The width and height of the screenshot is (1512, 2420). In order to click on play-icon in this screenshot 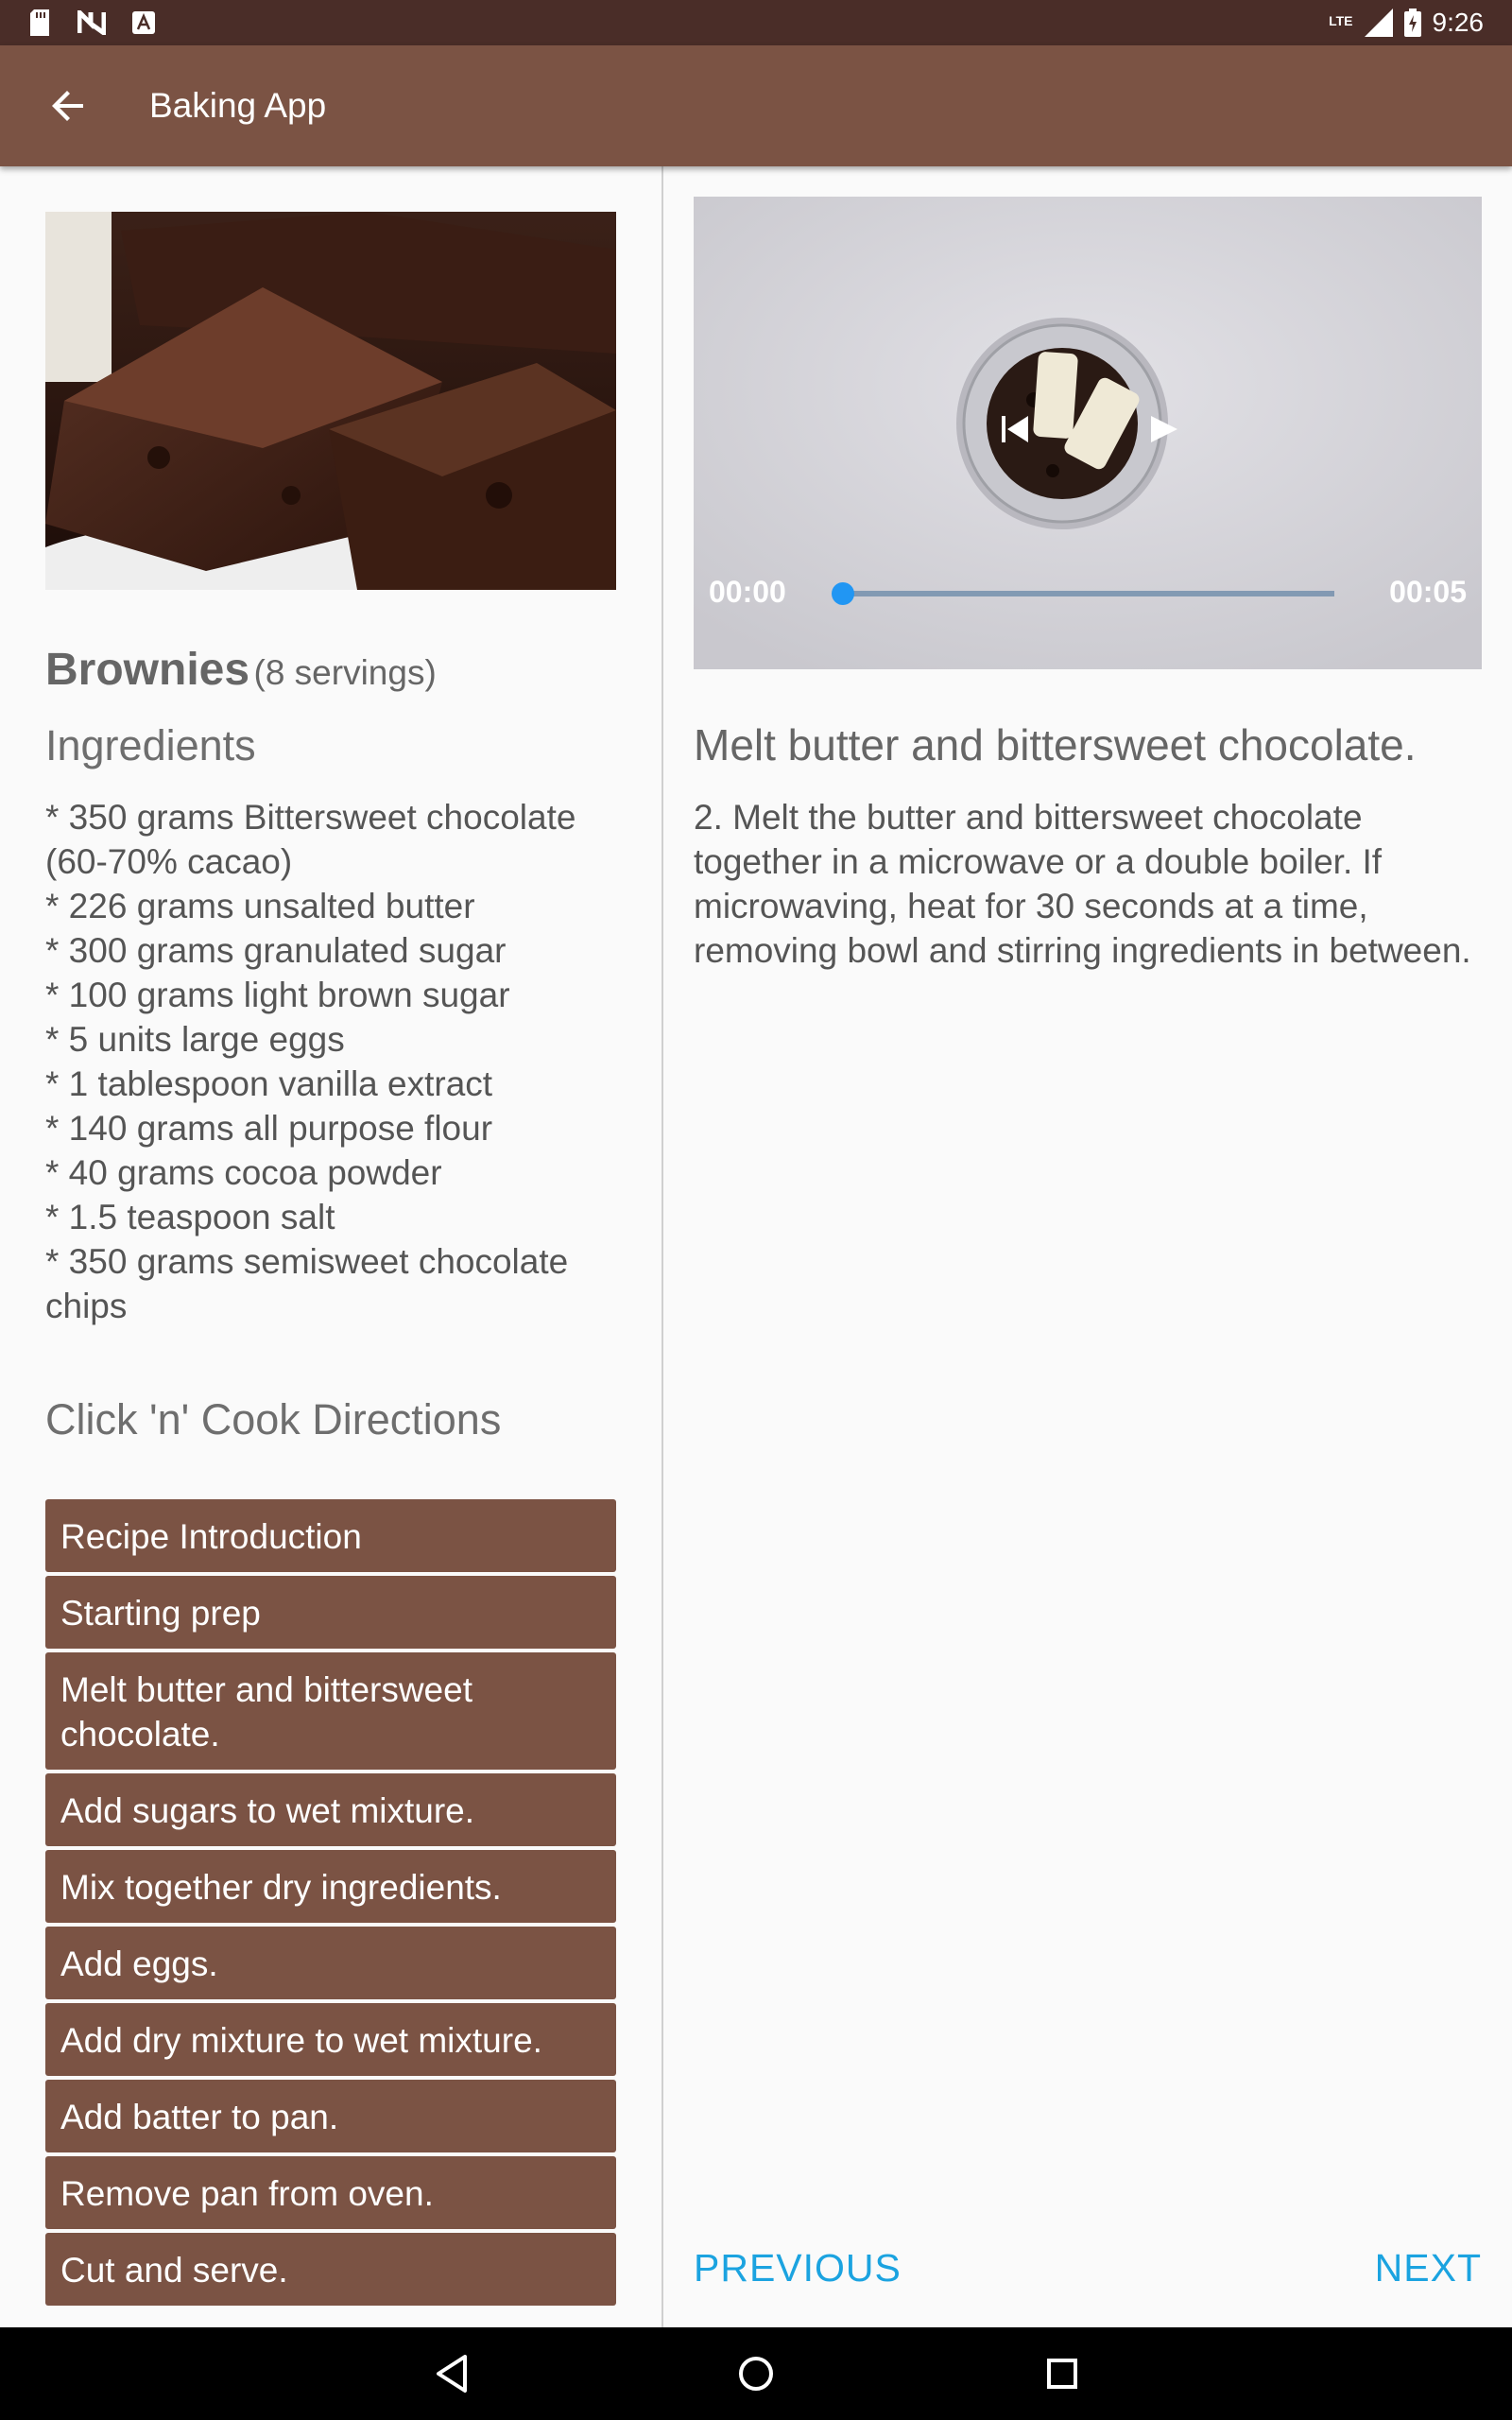, I will do `click(1164, 429)`.